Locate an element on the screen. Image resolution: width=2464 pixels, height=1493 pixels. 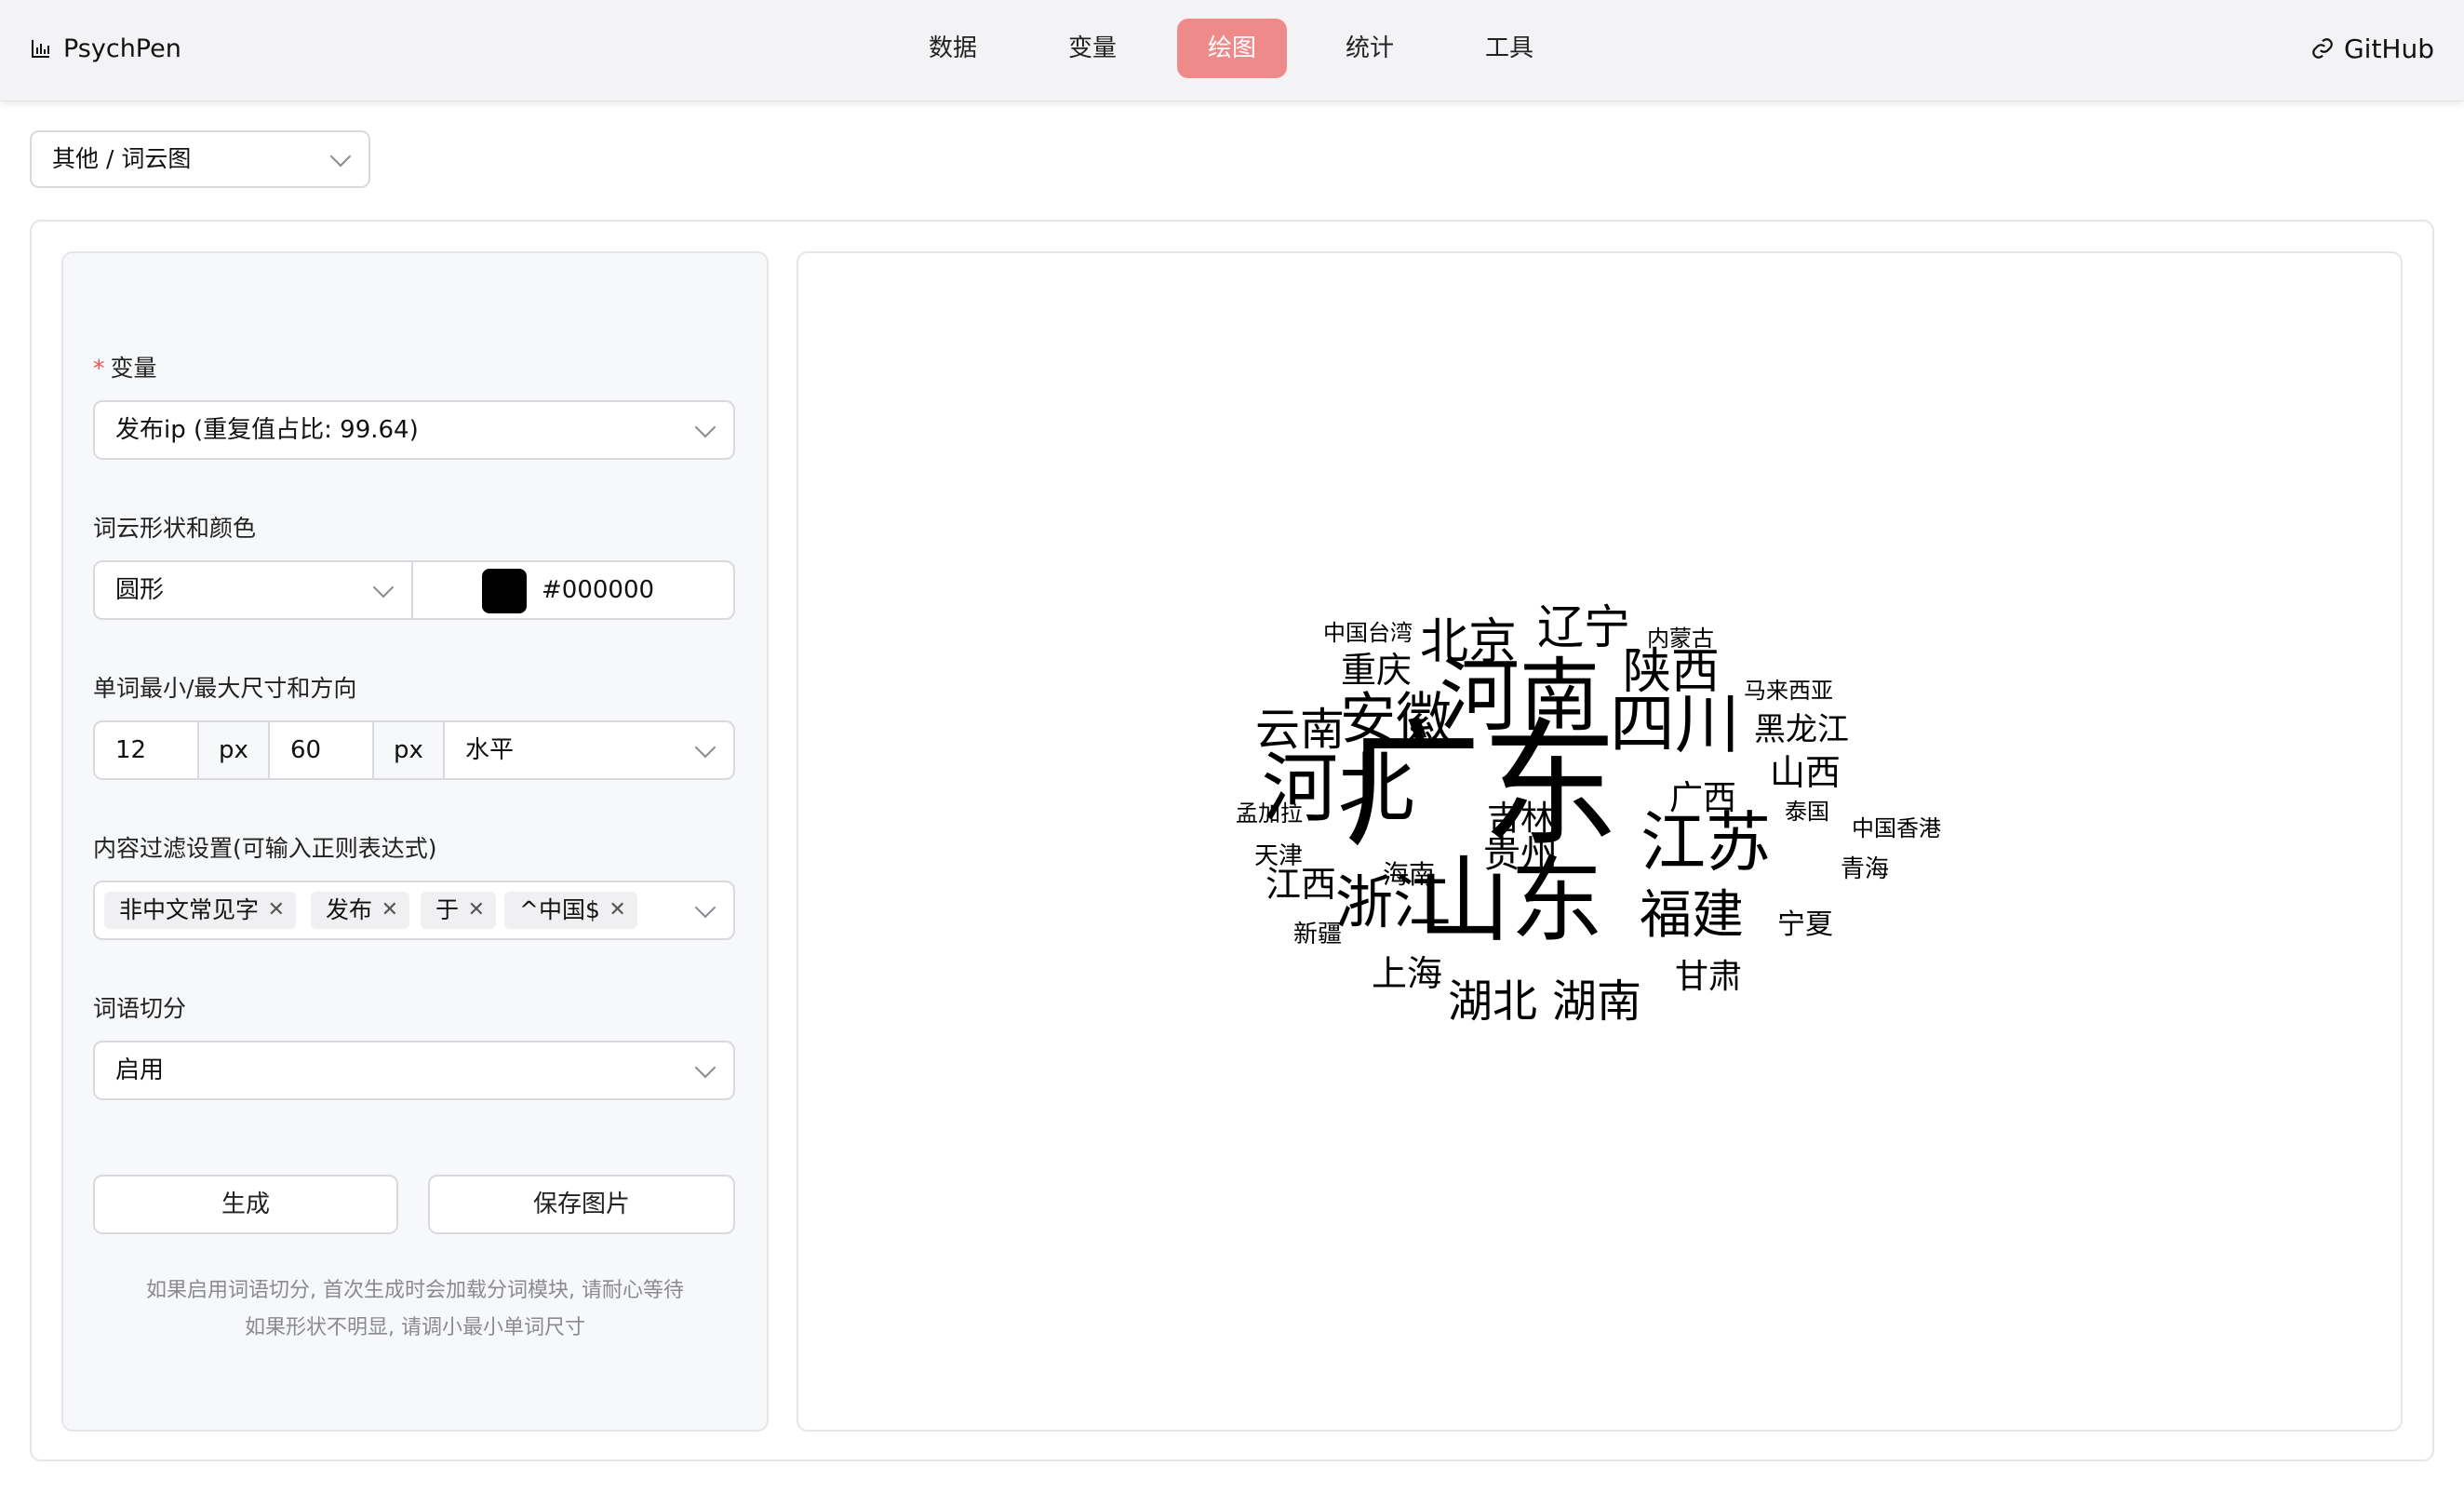
filter-tag: ^中国$ ✕ is located at coordinates (570, 910).